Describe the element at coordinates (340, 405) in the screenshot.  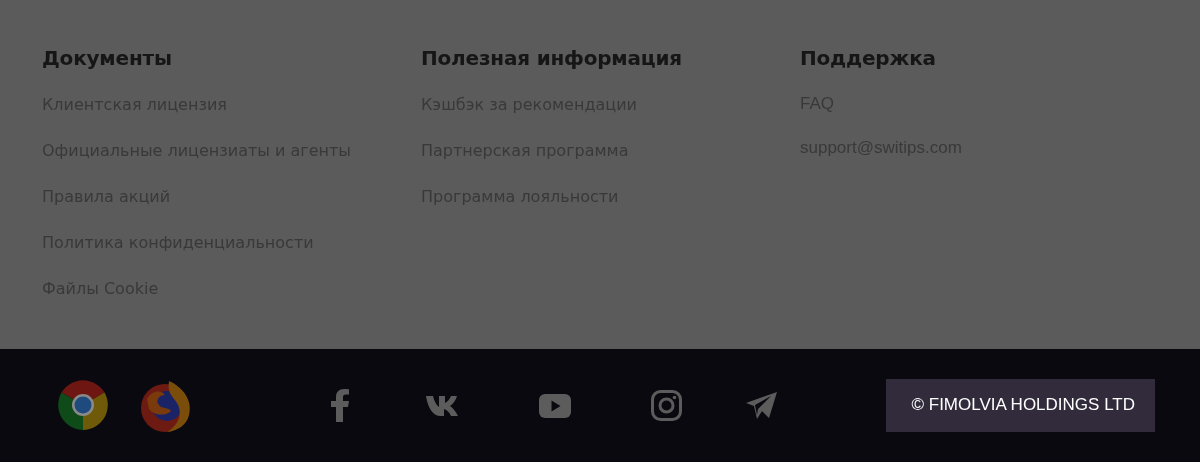
I see `facebook-icon` at that location.